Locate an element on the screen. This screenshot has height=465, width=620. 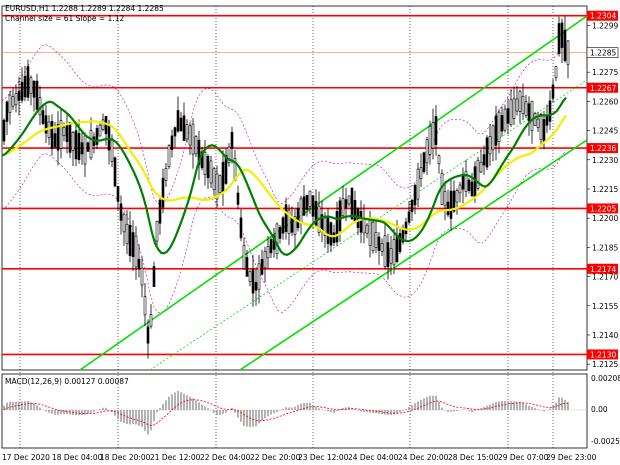
time-tick: 29 Dec 07:00 is located at coordinates (523, 457).